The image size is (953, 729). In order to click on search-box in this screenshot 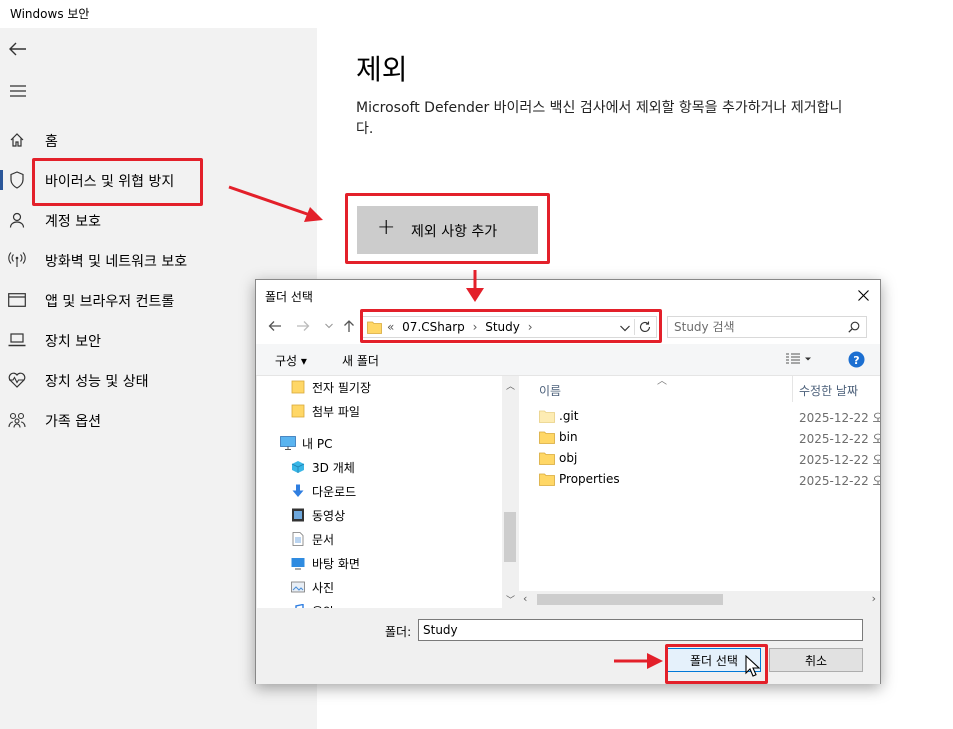, I will do `click(767, 327)`.